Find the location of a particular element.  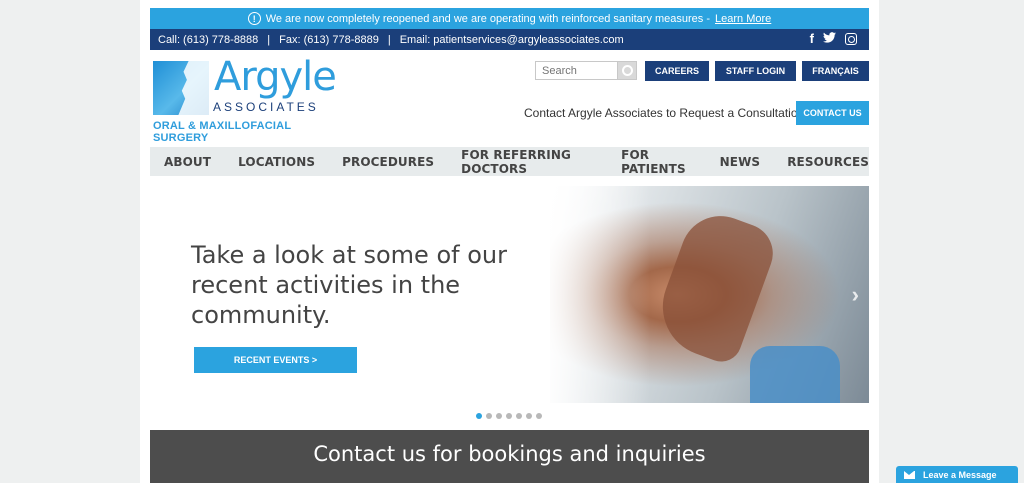

search-icon is located at coordinates (627, 70).